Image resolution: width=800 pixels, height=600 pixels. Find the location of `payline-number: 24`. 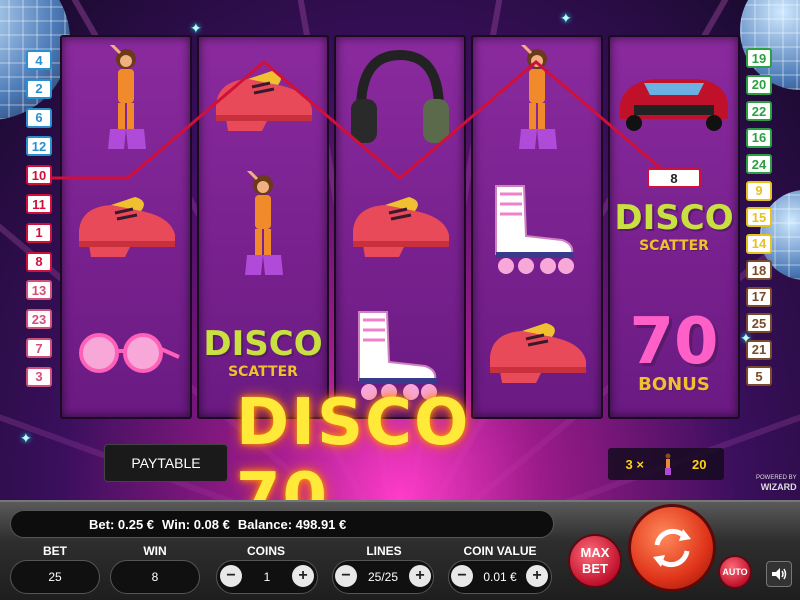

payline-number: 24 is located at coordinates (759, 164).